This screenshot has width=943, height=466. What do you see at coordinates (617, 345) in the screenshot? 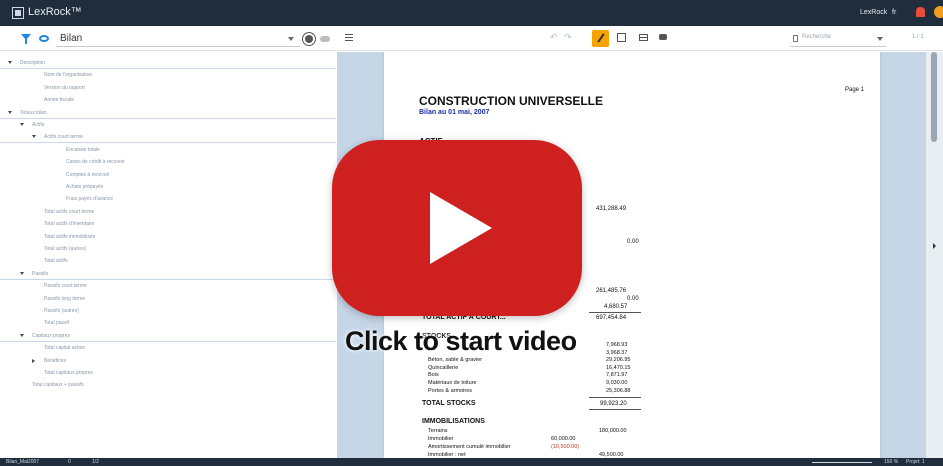
I see `stock-value: 7,968.93` at bounding box center [617, 345].